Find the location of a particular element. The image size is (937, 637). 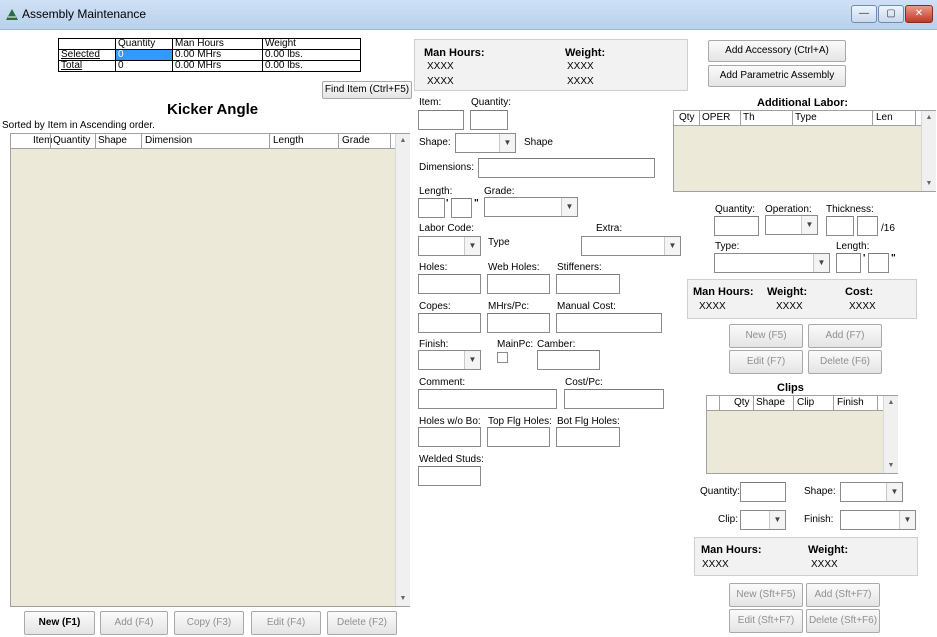

labor-weight-label: Weight: is located at coordinates (787, 292).